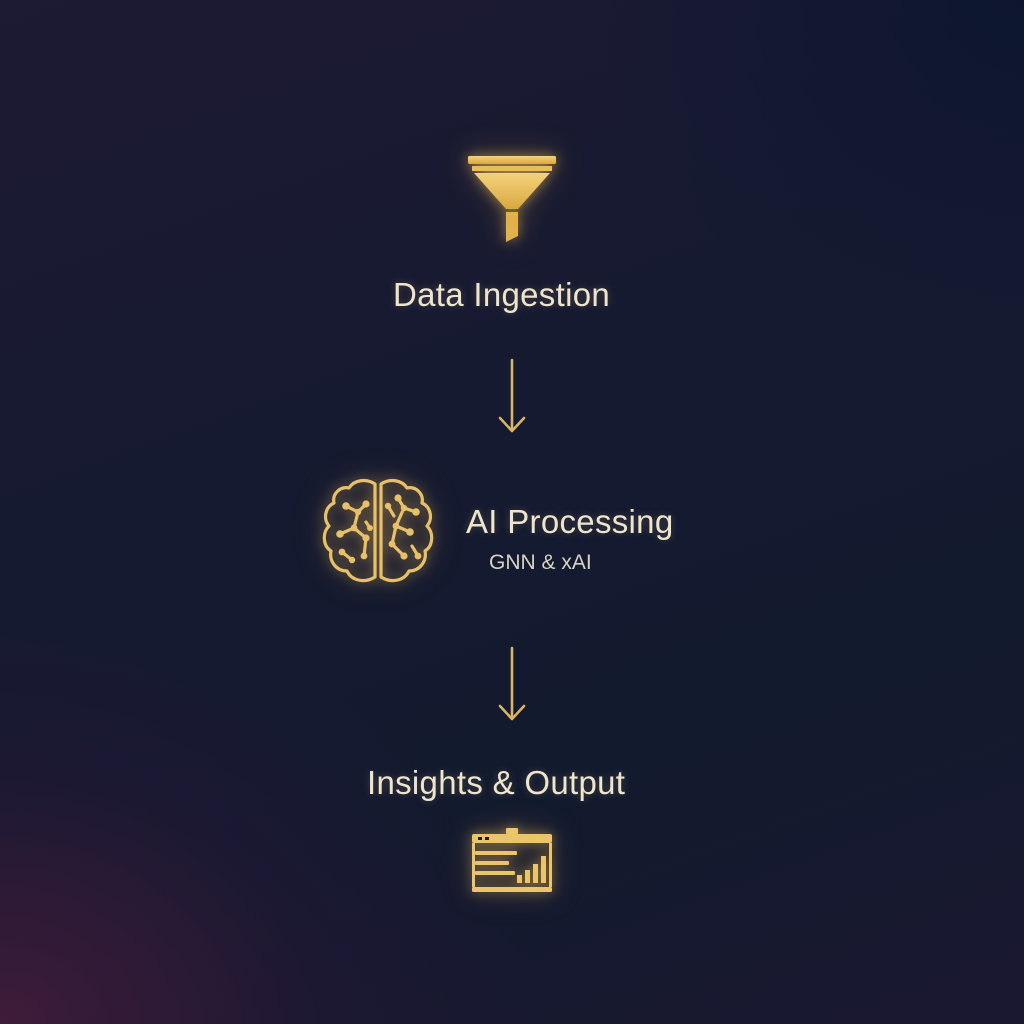  What do you see at coordinates (512, 199) in the screenshot?
I see `funnel-icon` at bounding box center [512, 199].